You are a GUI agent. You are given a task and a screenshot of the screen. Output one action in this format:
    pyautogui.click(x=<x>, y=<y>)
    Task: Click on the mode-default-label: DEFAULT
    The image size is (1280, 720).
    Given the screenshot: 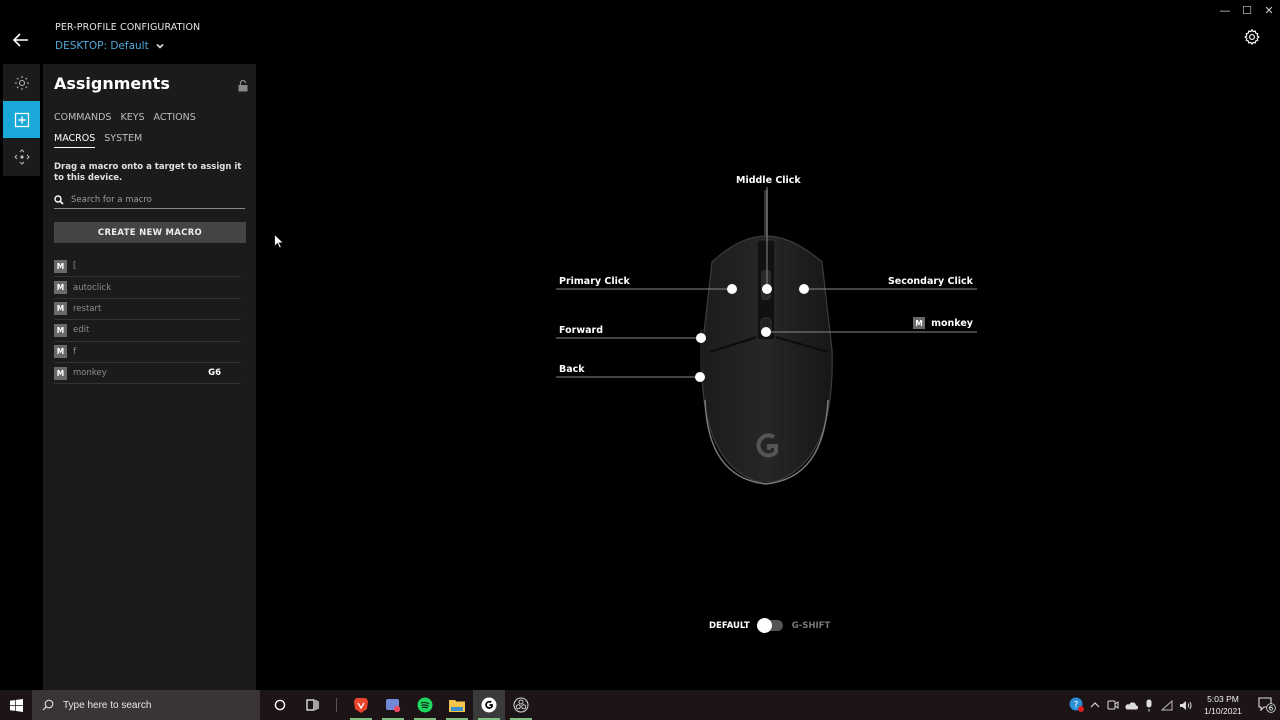 What is the action you would take?
    pyautogui.click(x=729, y=626)
    